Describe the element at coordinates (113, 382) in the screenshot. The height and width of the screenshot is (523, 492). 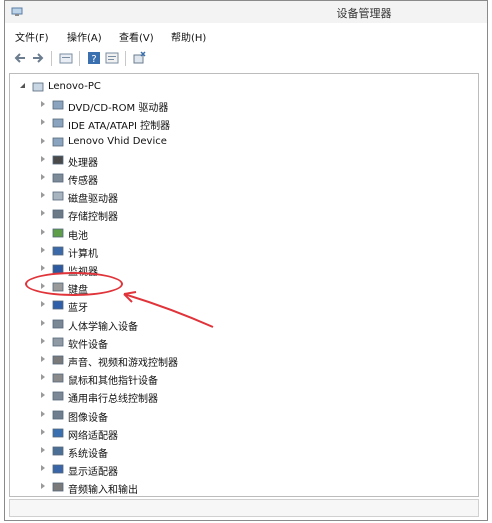
I see `tree-item-label: 鼠标和其他指针设备` at that location.